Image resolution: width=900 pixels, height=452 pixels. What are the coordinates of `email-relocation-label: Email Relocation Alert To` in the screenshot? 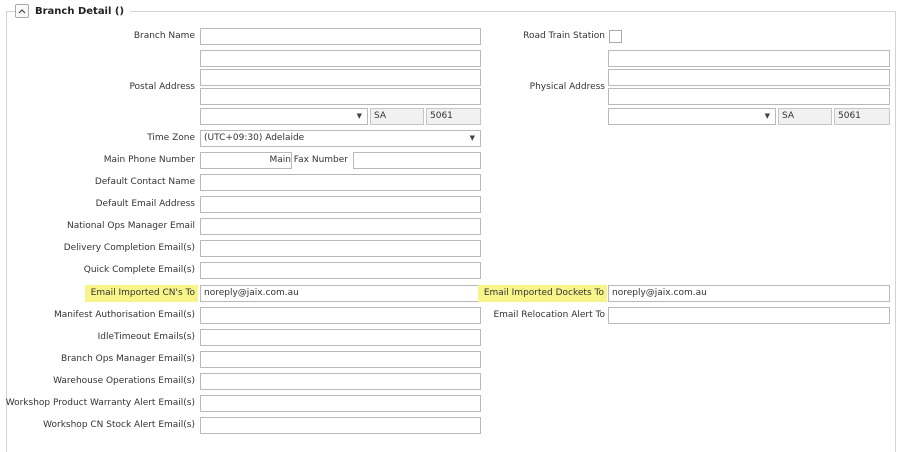 It's located at (549, 315).